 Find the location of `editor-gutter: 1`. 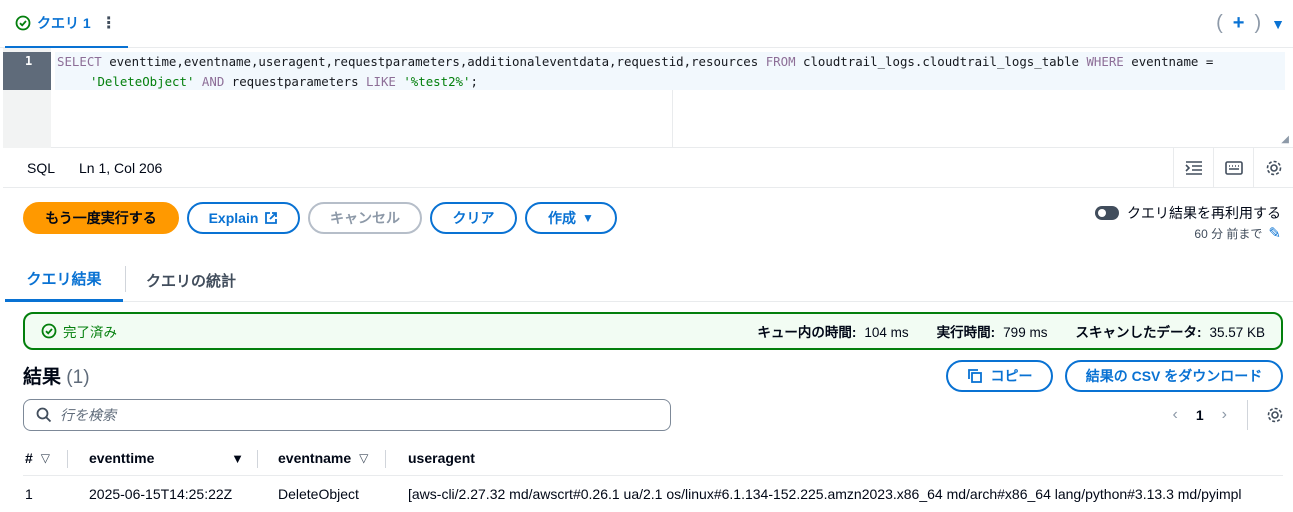

editor-gutter: 1 is located at coordinates (27, 98).